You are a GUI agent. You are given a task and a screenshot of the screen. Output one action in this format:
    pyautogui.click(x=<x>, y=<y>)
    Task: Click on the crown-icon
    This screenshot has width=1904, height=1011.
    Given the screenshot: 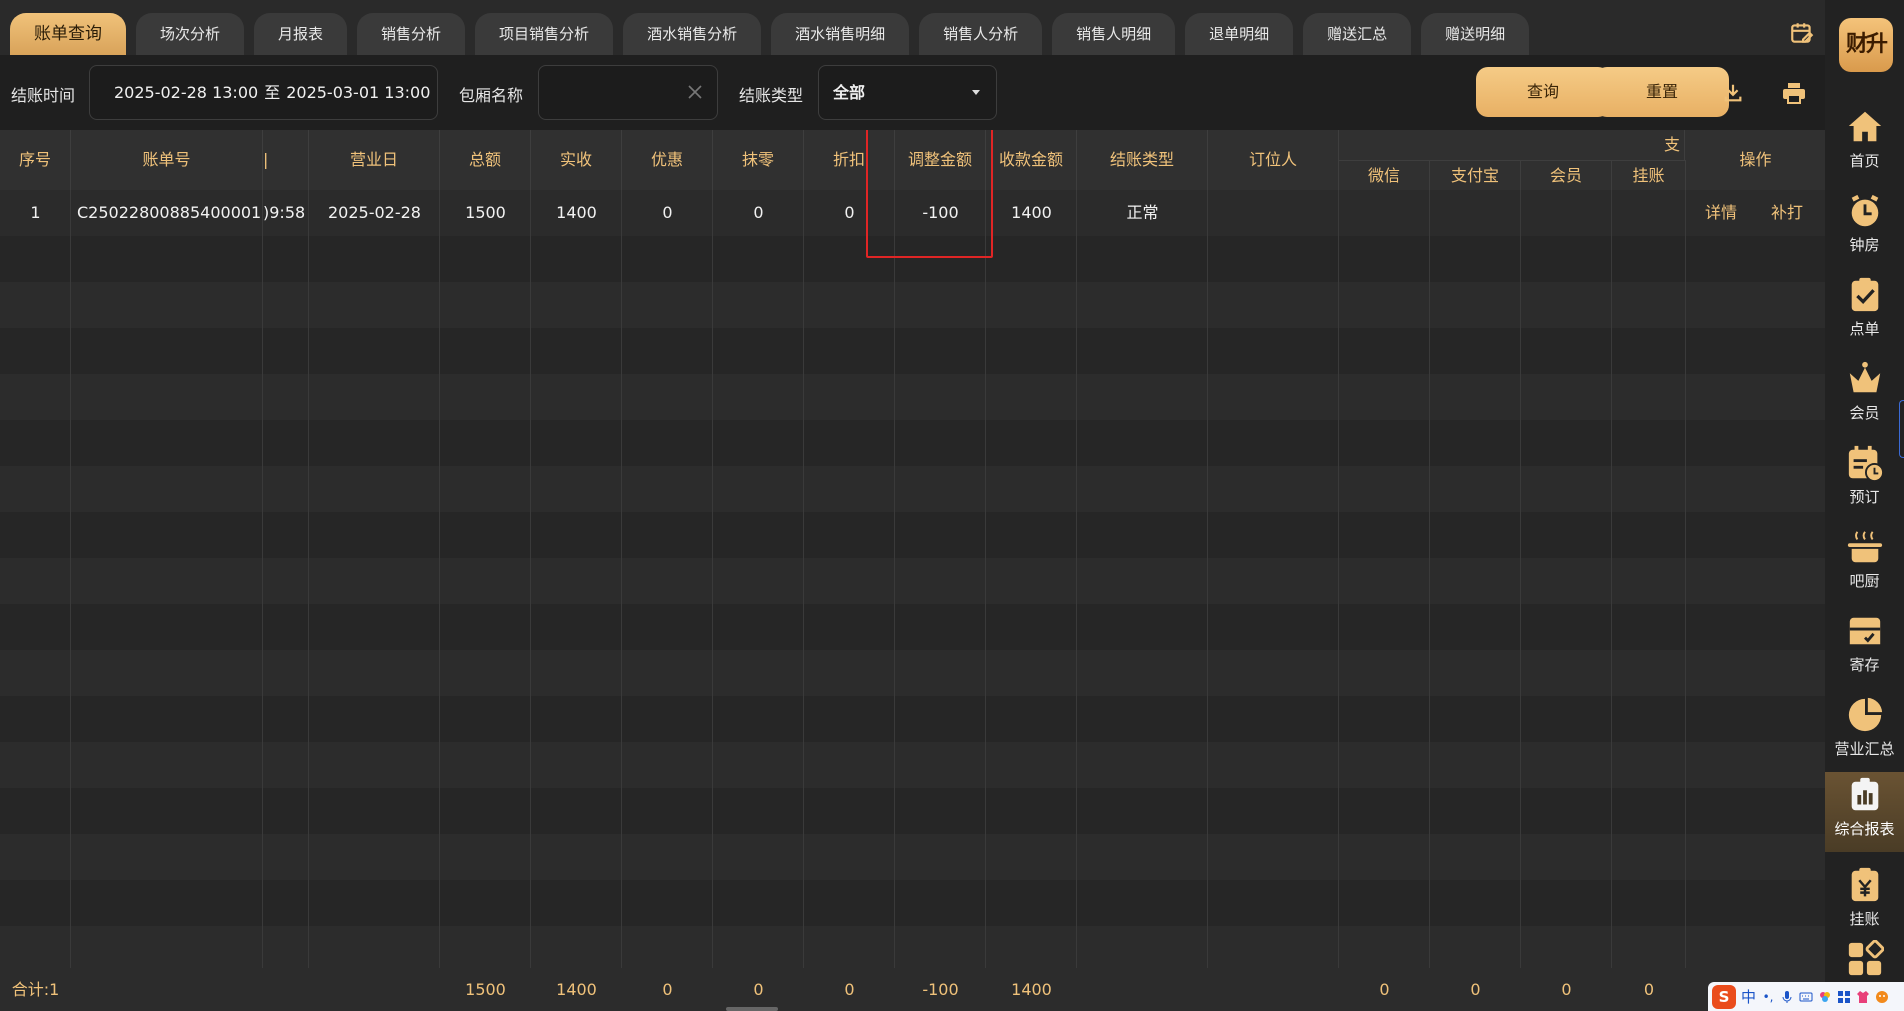 What is the action you would take?
    pyautogui.click(x=1865, y=377)
    